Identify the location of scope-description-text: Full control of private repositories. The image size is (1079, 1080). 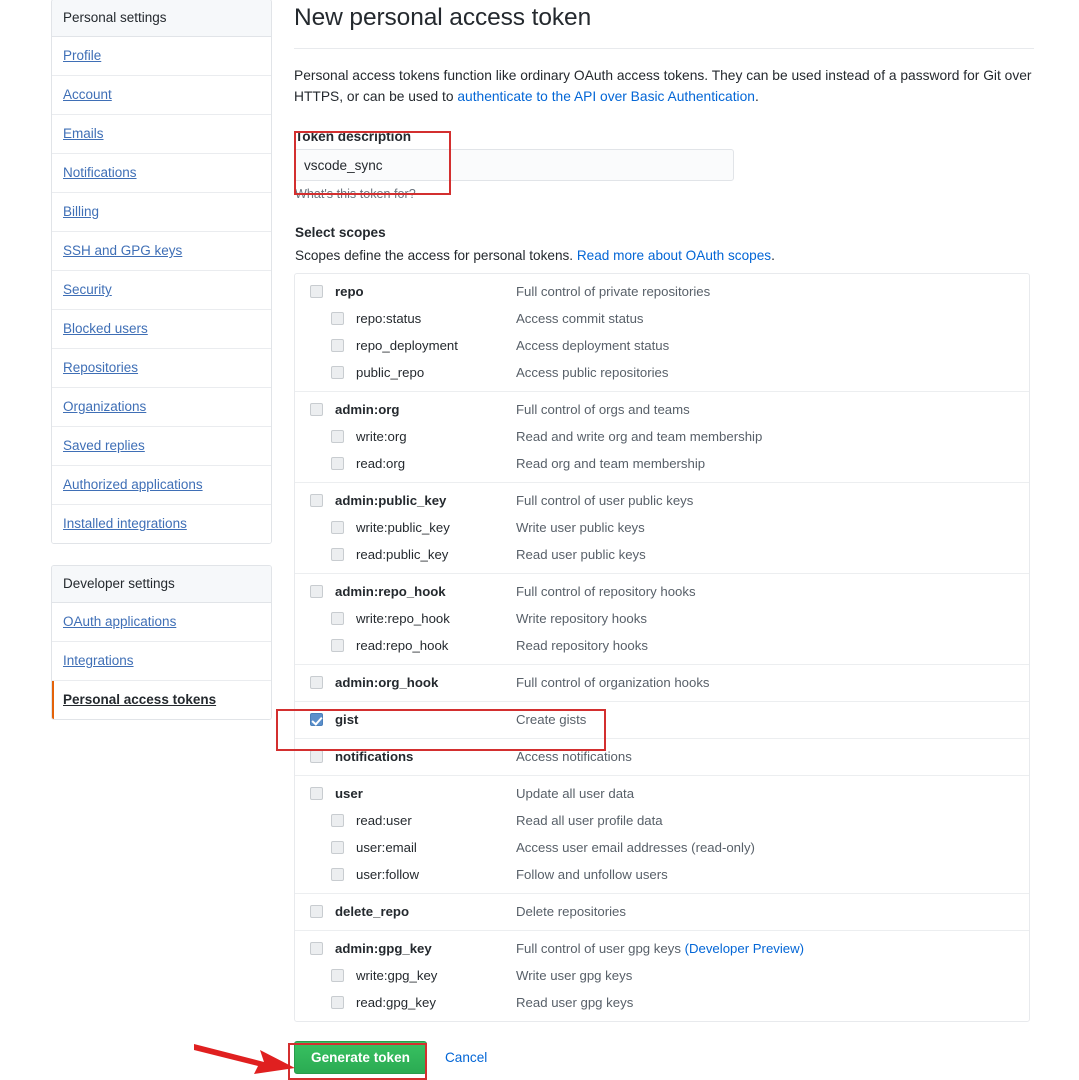
(613, 291).